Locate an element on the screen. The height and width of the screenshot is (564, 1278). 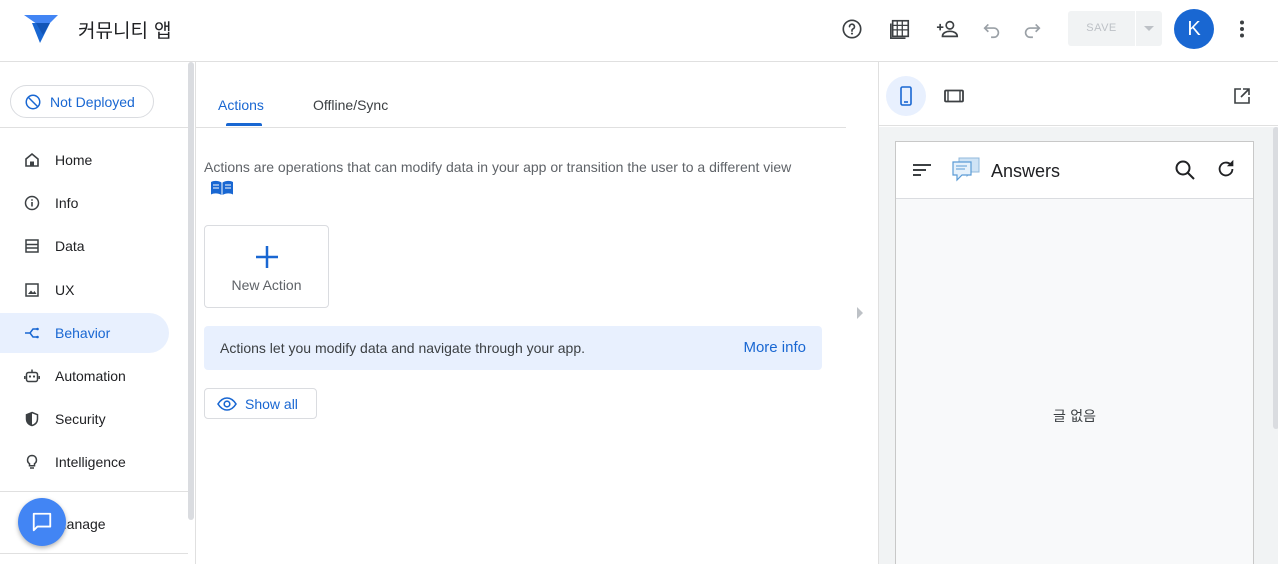
tab-actions: Actions is located at coordinates (241, 105).